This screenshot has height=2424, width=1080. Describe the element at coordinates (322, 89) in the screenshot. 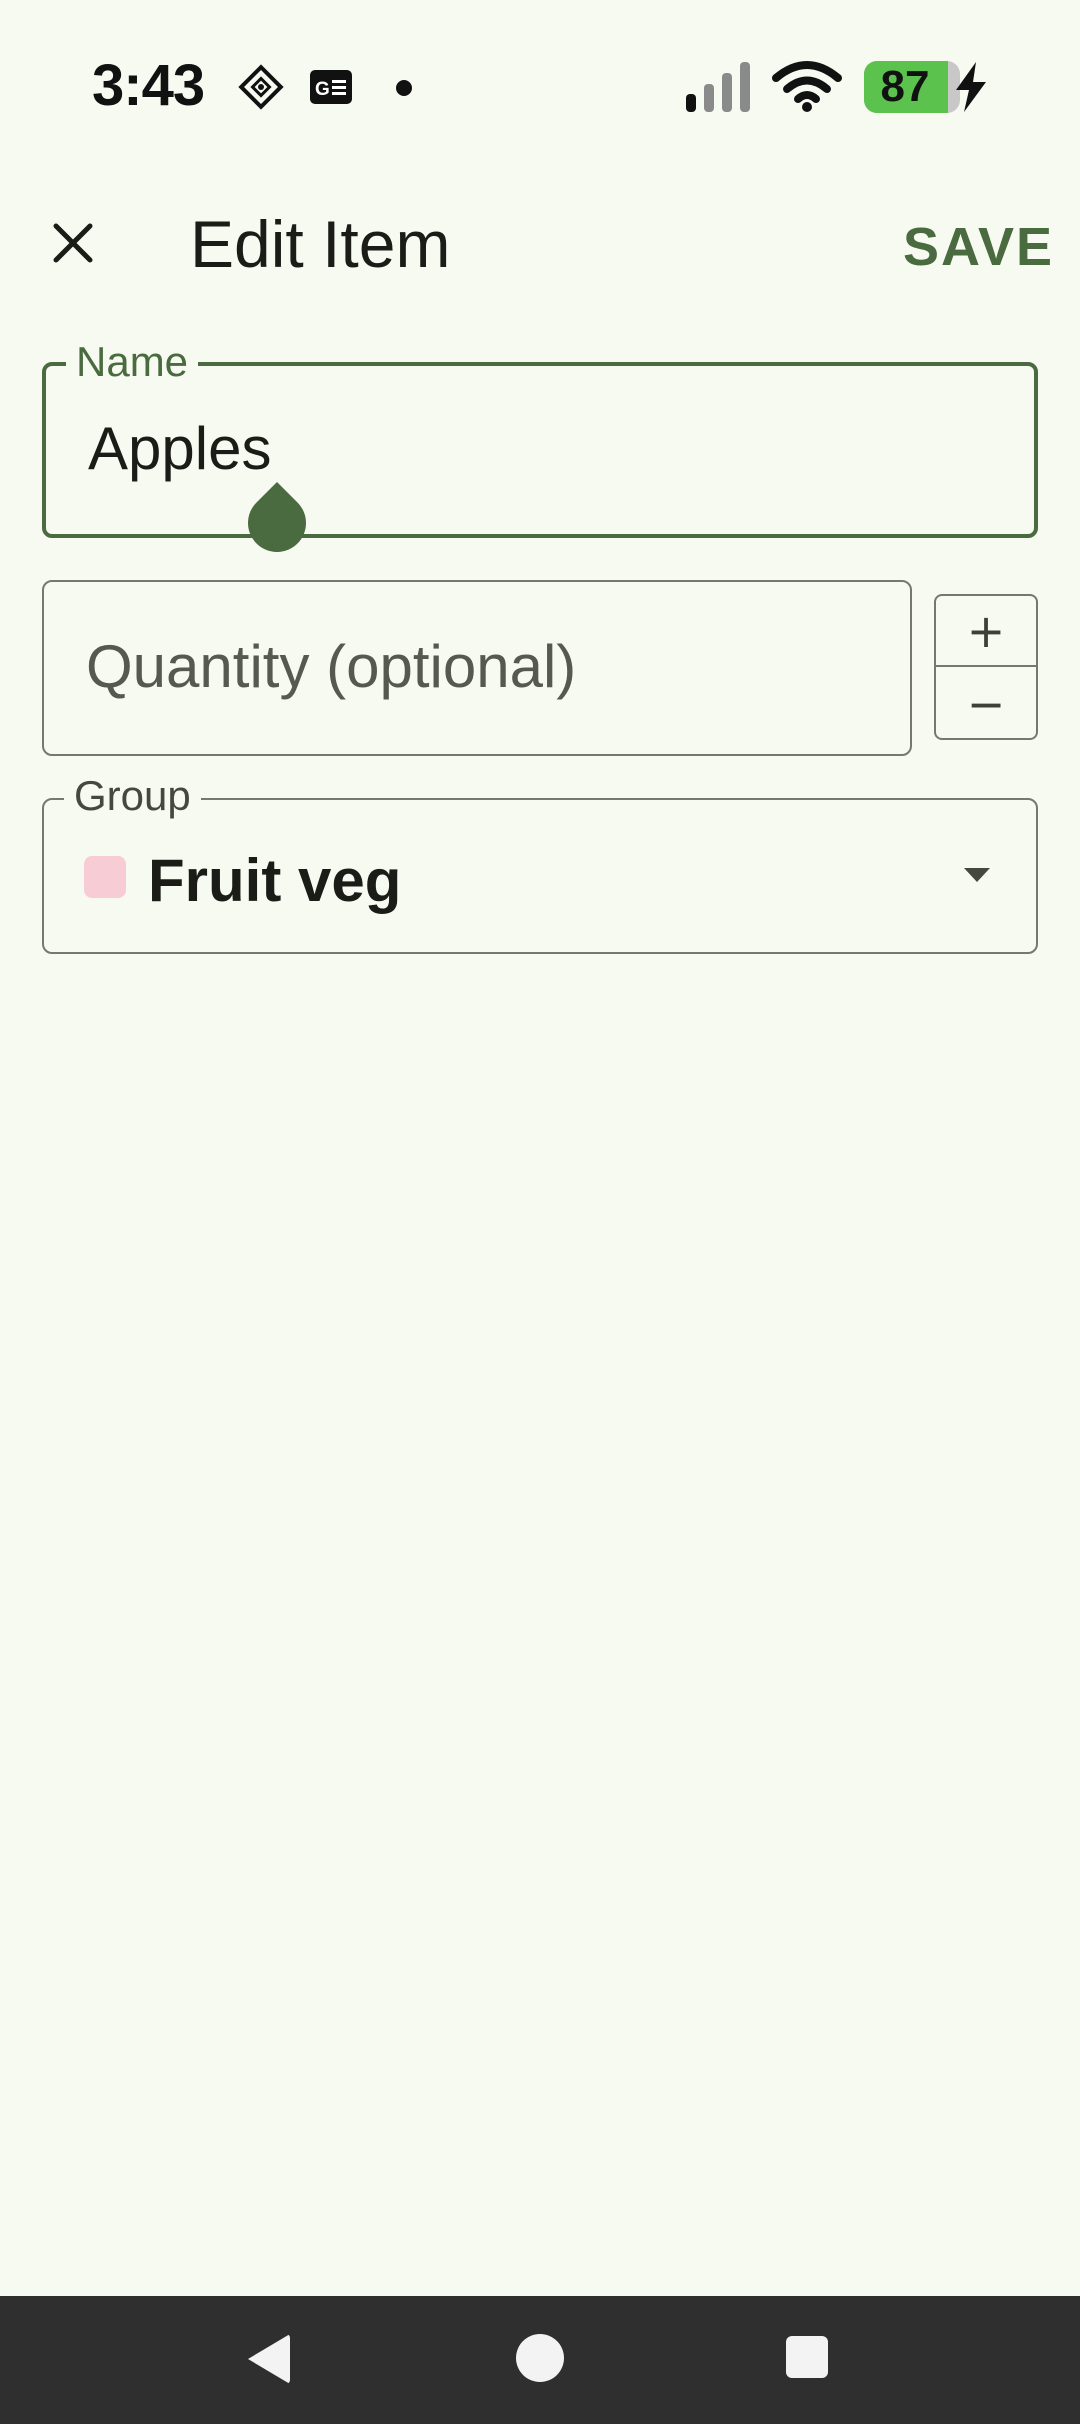

I see `svg-text: G` at that location.